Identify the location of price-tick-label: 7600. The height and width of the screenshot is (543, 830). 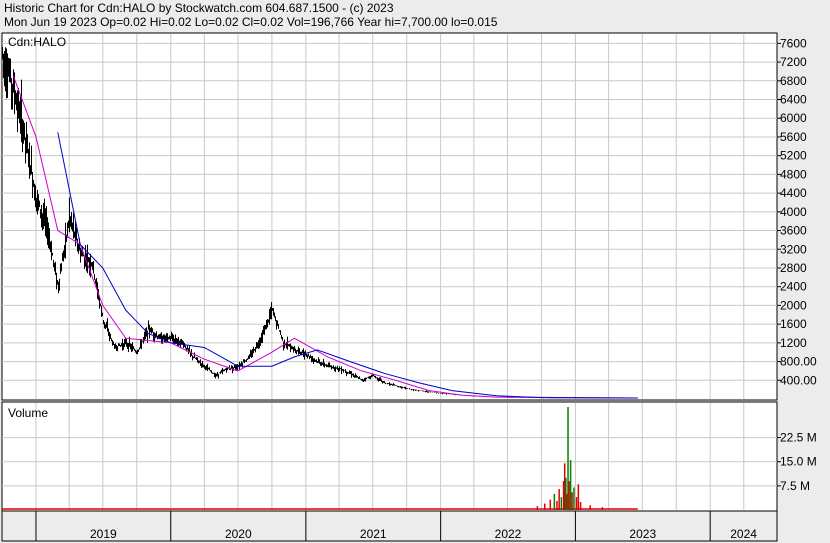
(793, 43).